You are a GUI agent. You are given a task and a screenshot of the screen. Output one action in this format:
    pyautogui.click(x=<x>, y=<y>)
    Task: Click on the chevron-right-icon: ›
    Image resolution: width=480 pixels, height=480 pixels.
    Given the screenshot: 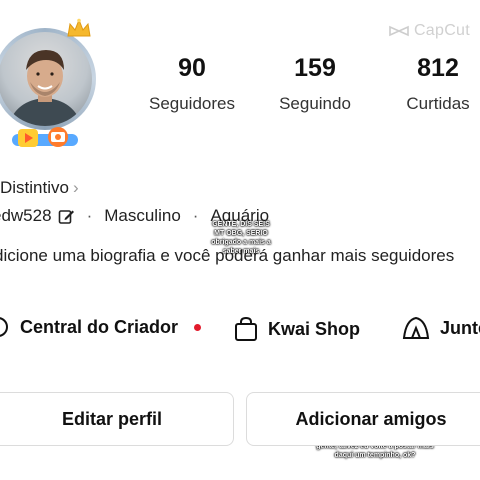 What is the action you would take?
    pyautogui.click(x=75, y=187)
    